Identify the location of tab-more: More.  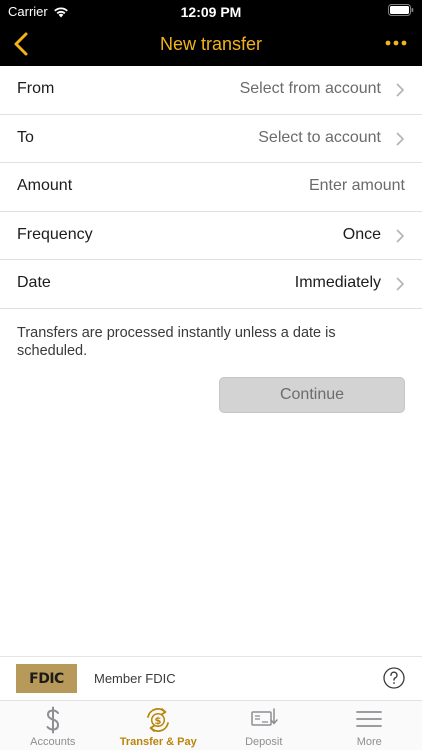
(369, 725).